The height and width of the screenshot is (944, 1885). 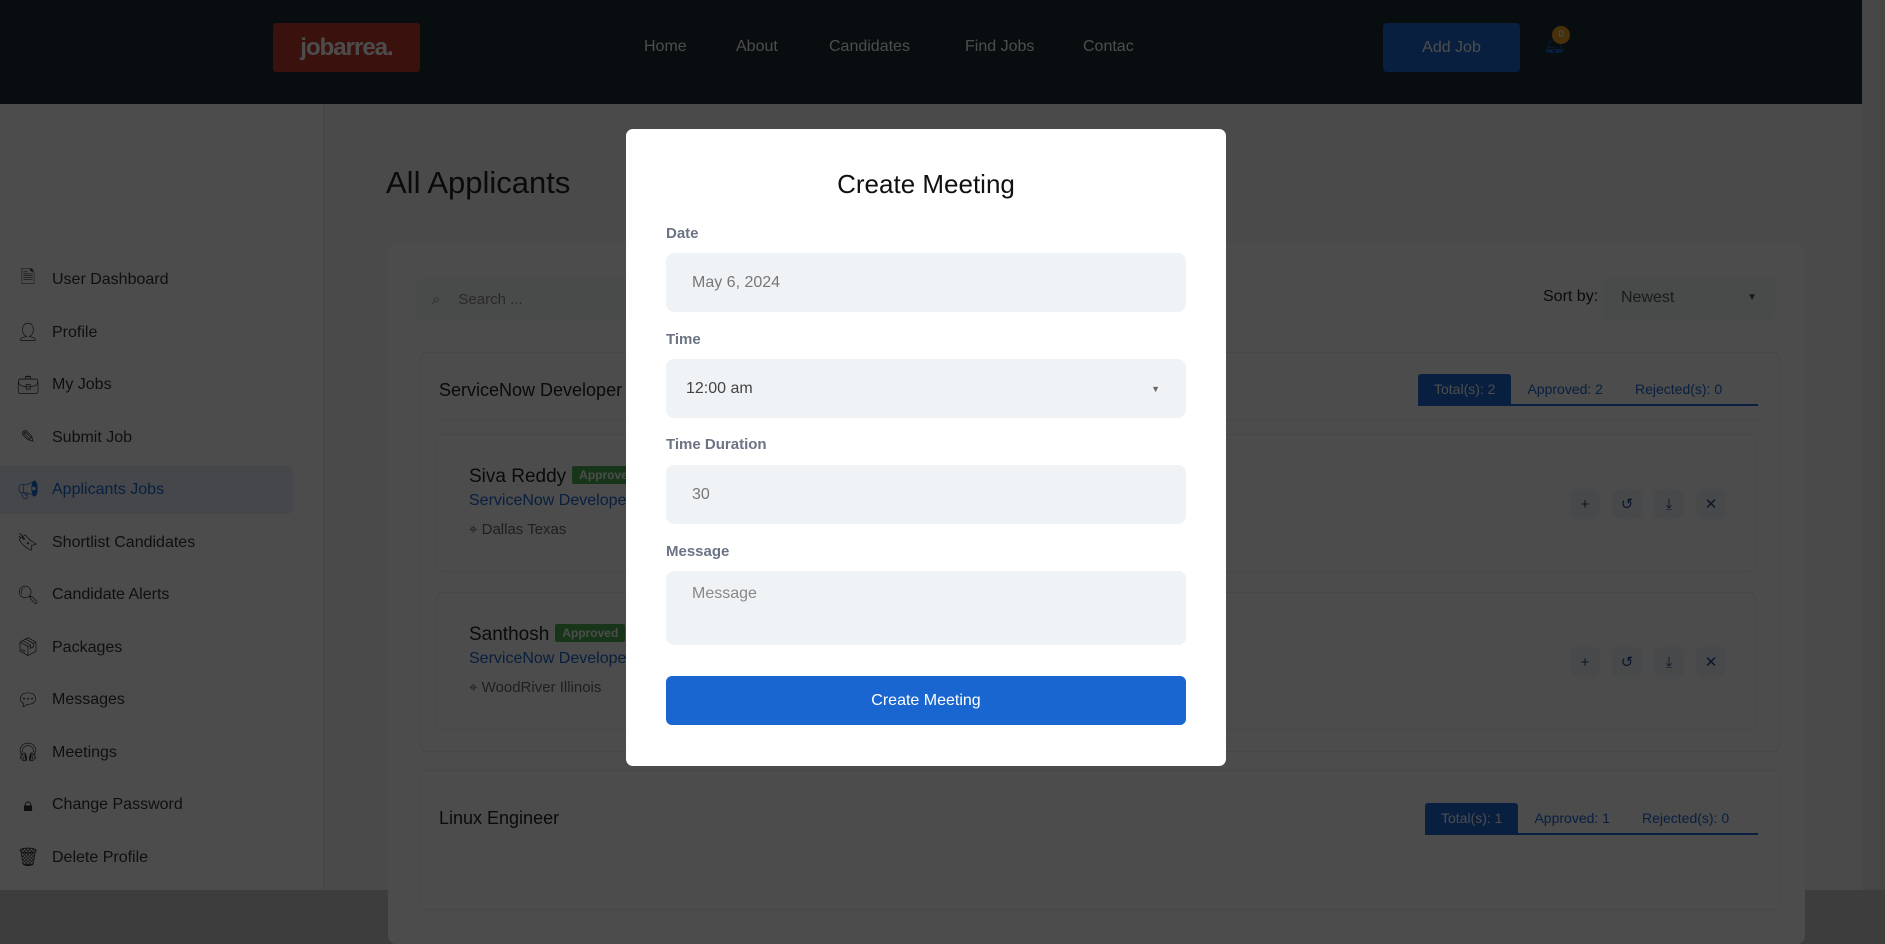 What do you see at coordinates (92, 437) in the screenshot?
I see `sidebar-item-label: Submit Job` at bounding box center [92, 437].